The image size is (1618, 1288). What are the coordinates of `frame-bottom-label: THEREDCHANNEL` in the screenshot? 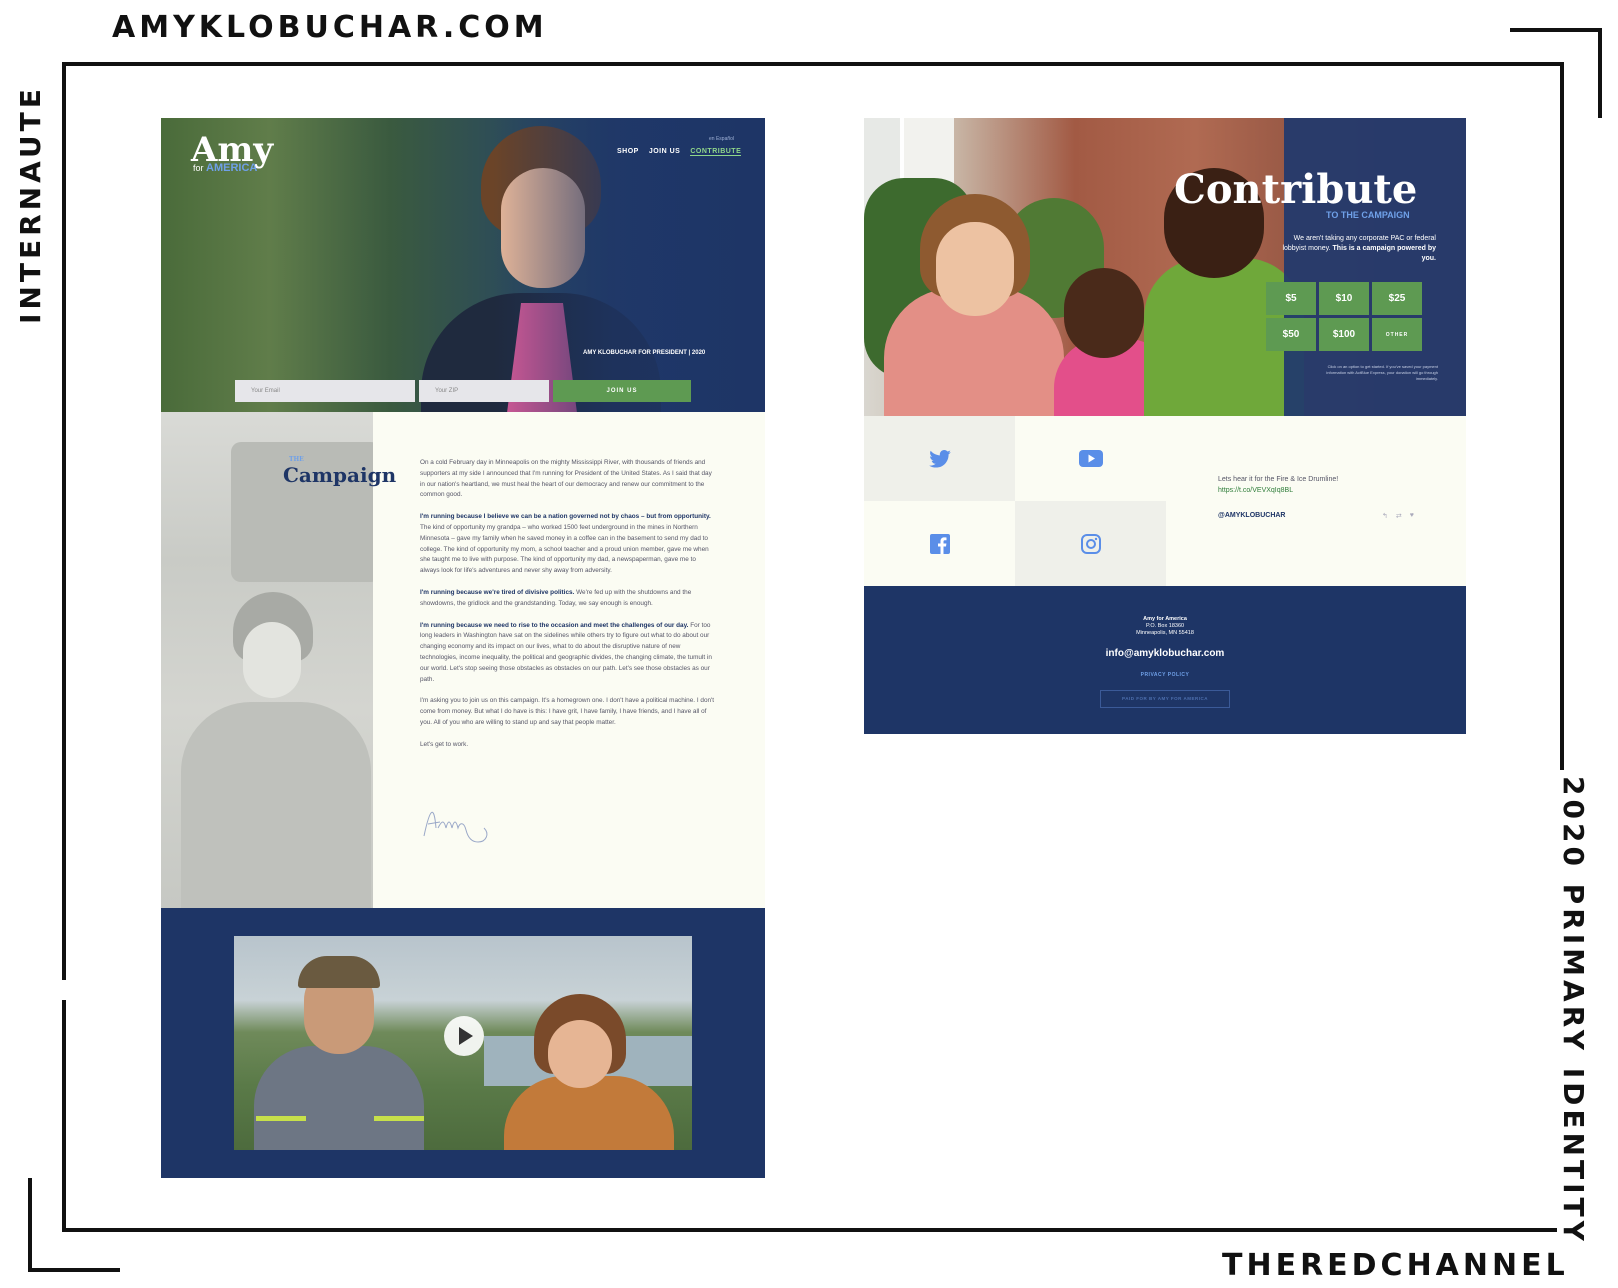 It's located at (1395, 1265).